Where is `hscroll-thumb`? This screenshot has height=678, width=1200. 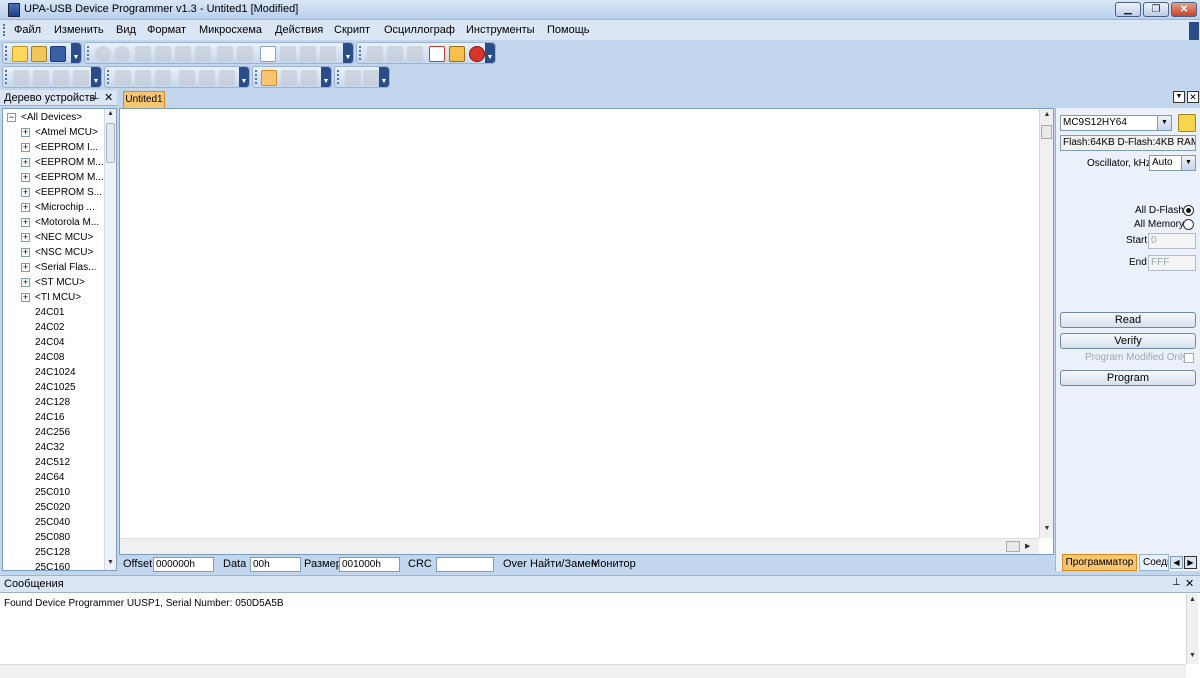 hscroll-thumb is located at coordinates (1013, 546).